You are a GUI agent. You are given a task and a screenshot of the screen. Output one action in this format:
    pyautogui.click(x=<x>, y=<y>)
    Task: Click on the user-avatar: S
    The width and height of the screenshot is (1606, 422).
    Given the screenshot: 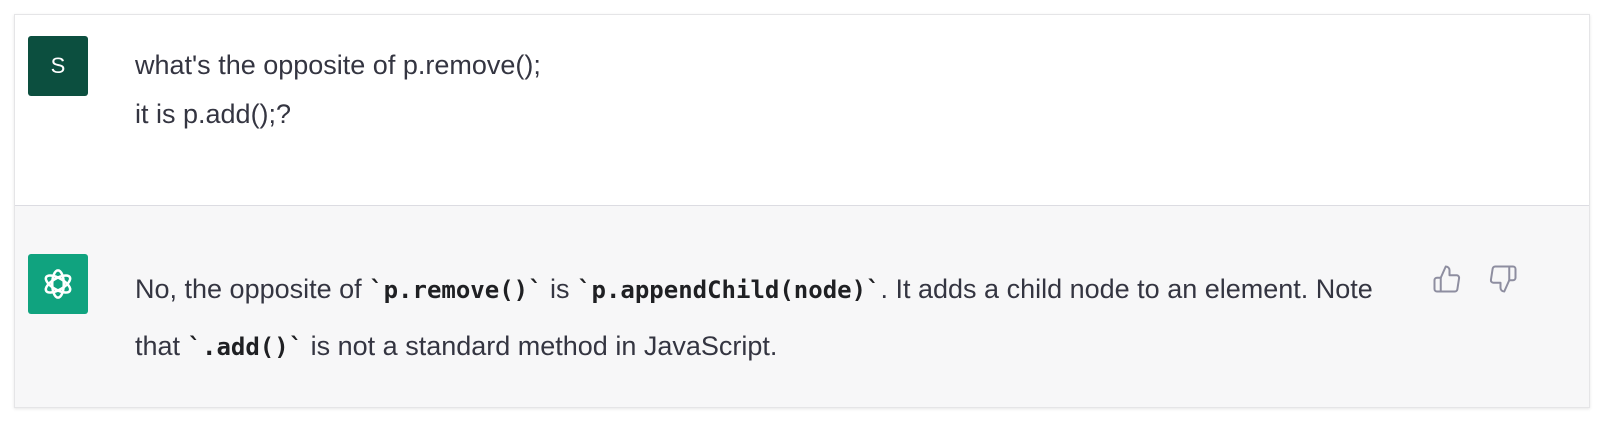 What is the action you would take?
    pyautogui.click(x=58, y=66)
    